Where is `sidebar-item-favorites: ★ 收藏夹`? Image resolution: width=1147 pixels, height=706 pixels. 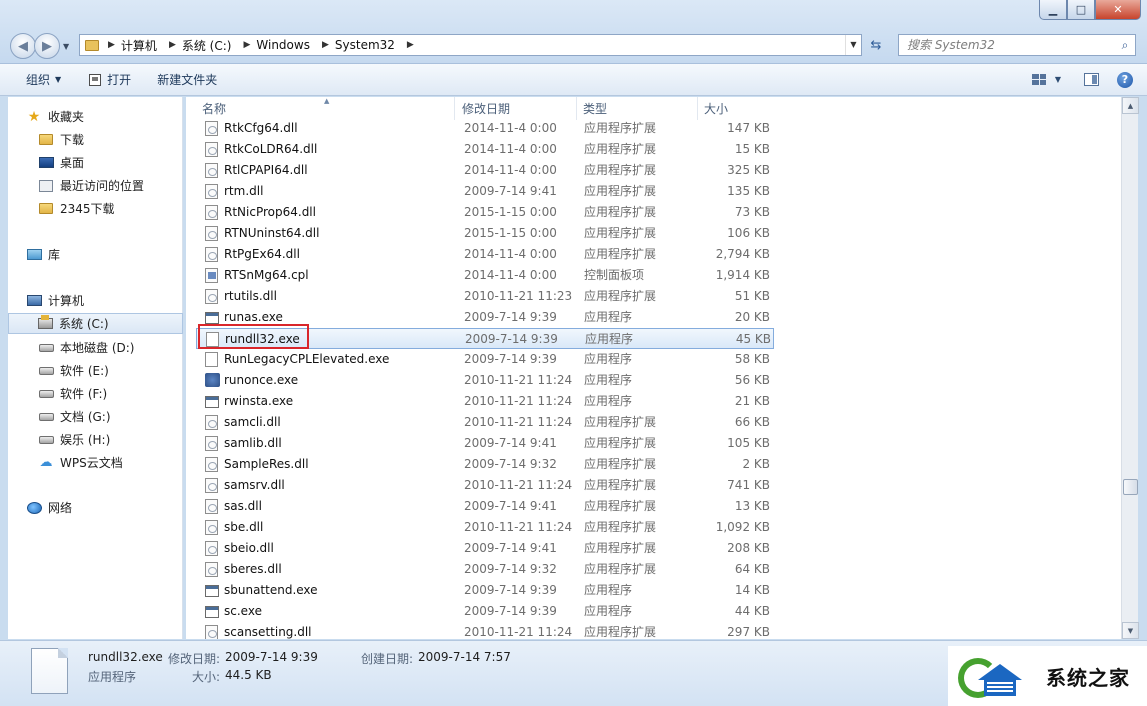
sidebar-item-favorites: ★ 收藏夹 is located at coordinates (101, 116).